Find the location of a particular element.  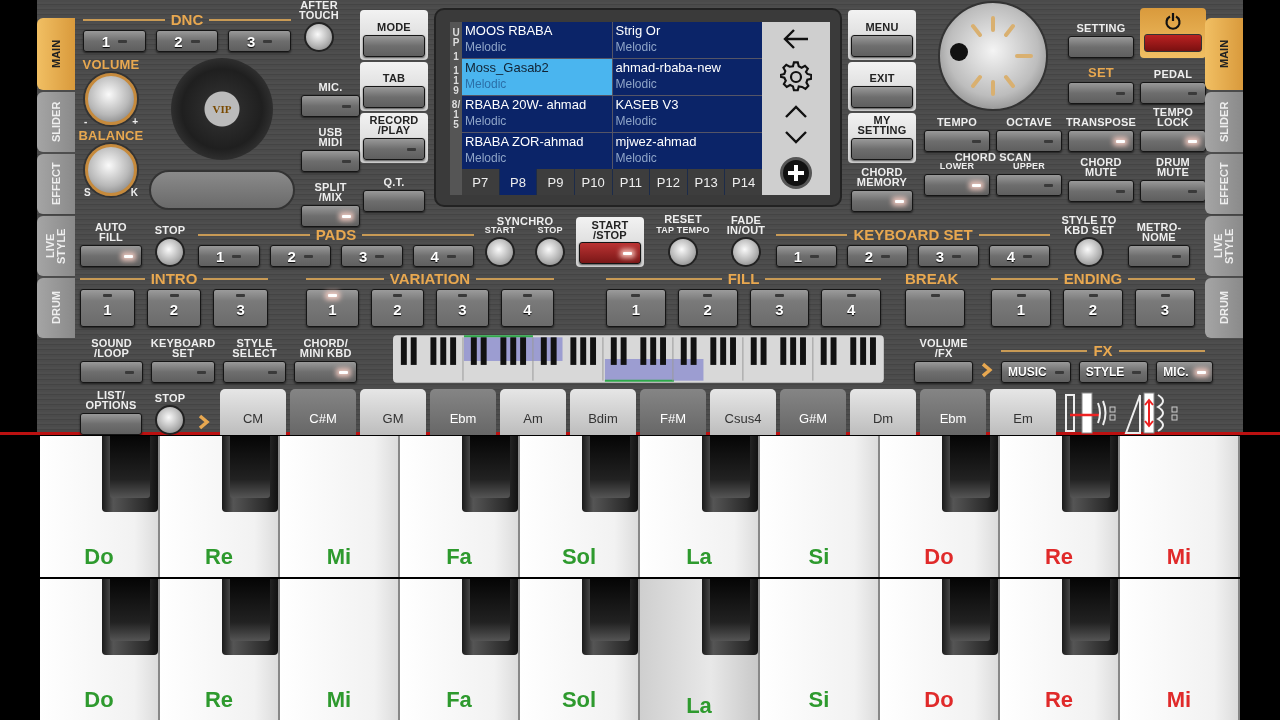

page-tab: P12 is located at coordinates (668, 182).